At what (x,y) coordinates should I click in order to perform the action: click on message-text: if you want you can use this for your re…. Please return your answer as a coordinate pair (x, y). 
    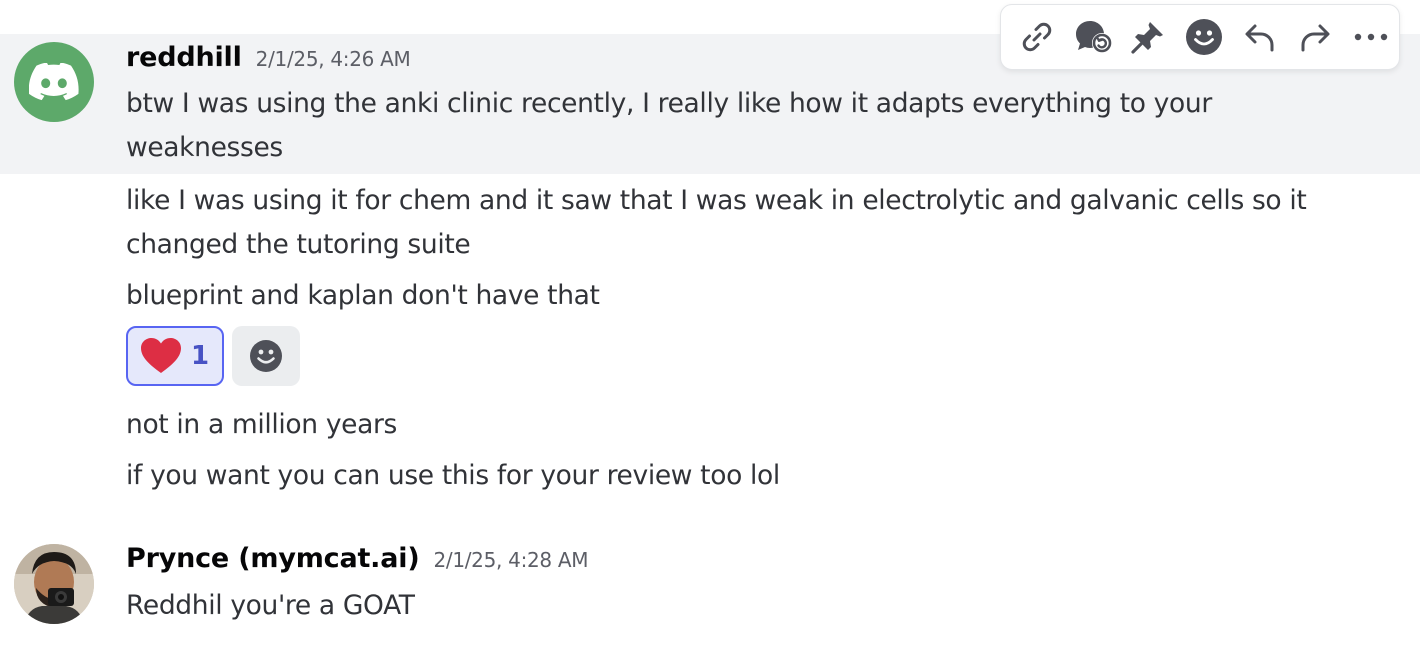
    Looking at the image, I should click on (453, 475).